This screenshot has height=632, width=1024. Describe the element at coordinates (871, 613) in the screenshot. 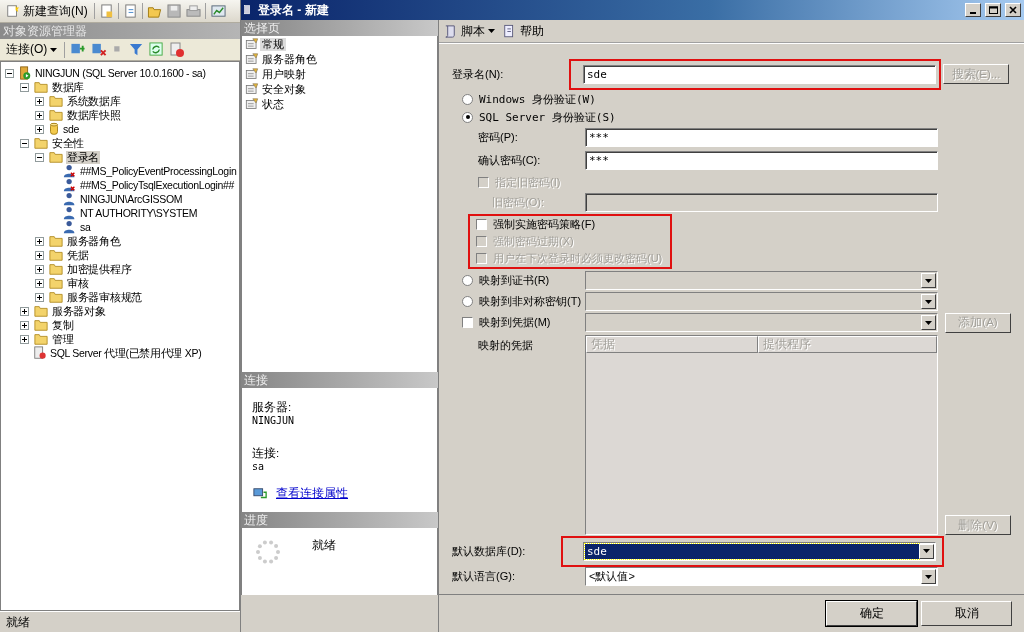

I see `ok-button: 确定` at that location.